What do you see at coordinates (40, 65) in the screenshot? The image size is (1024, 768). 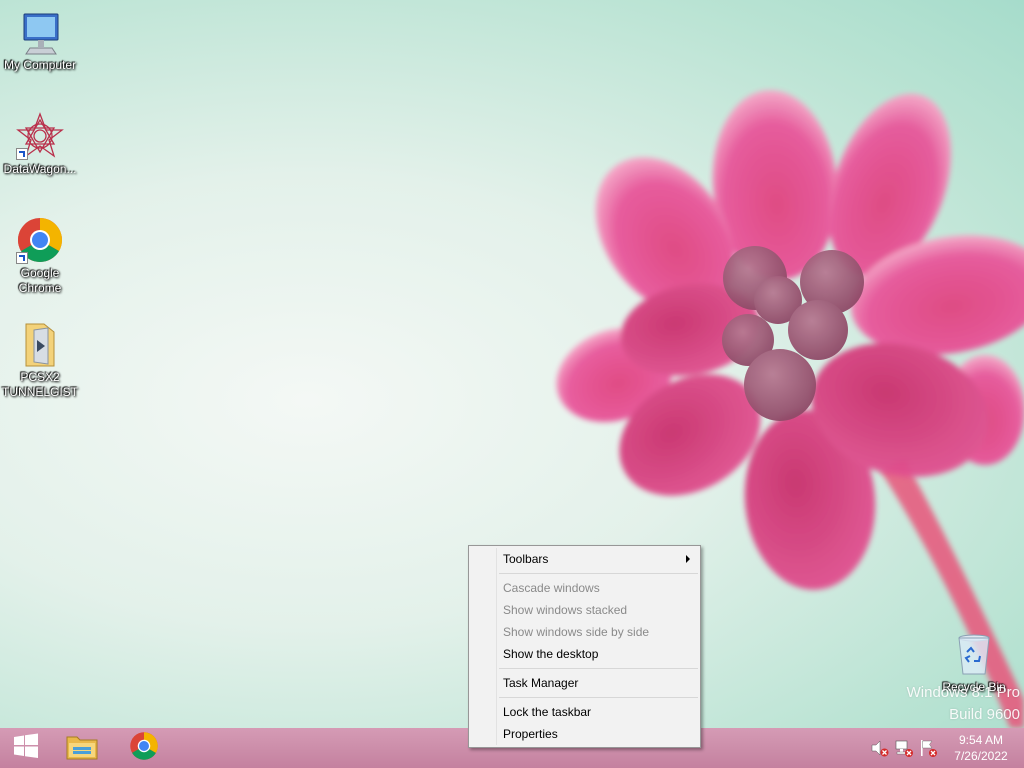 I see `desktop-icon-label: My Computer` at bounding box center [40, 65].